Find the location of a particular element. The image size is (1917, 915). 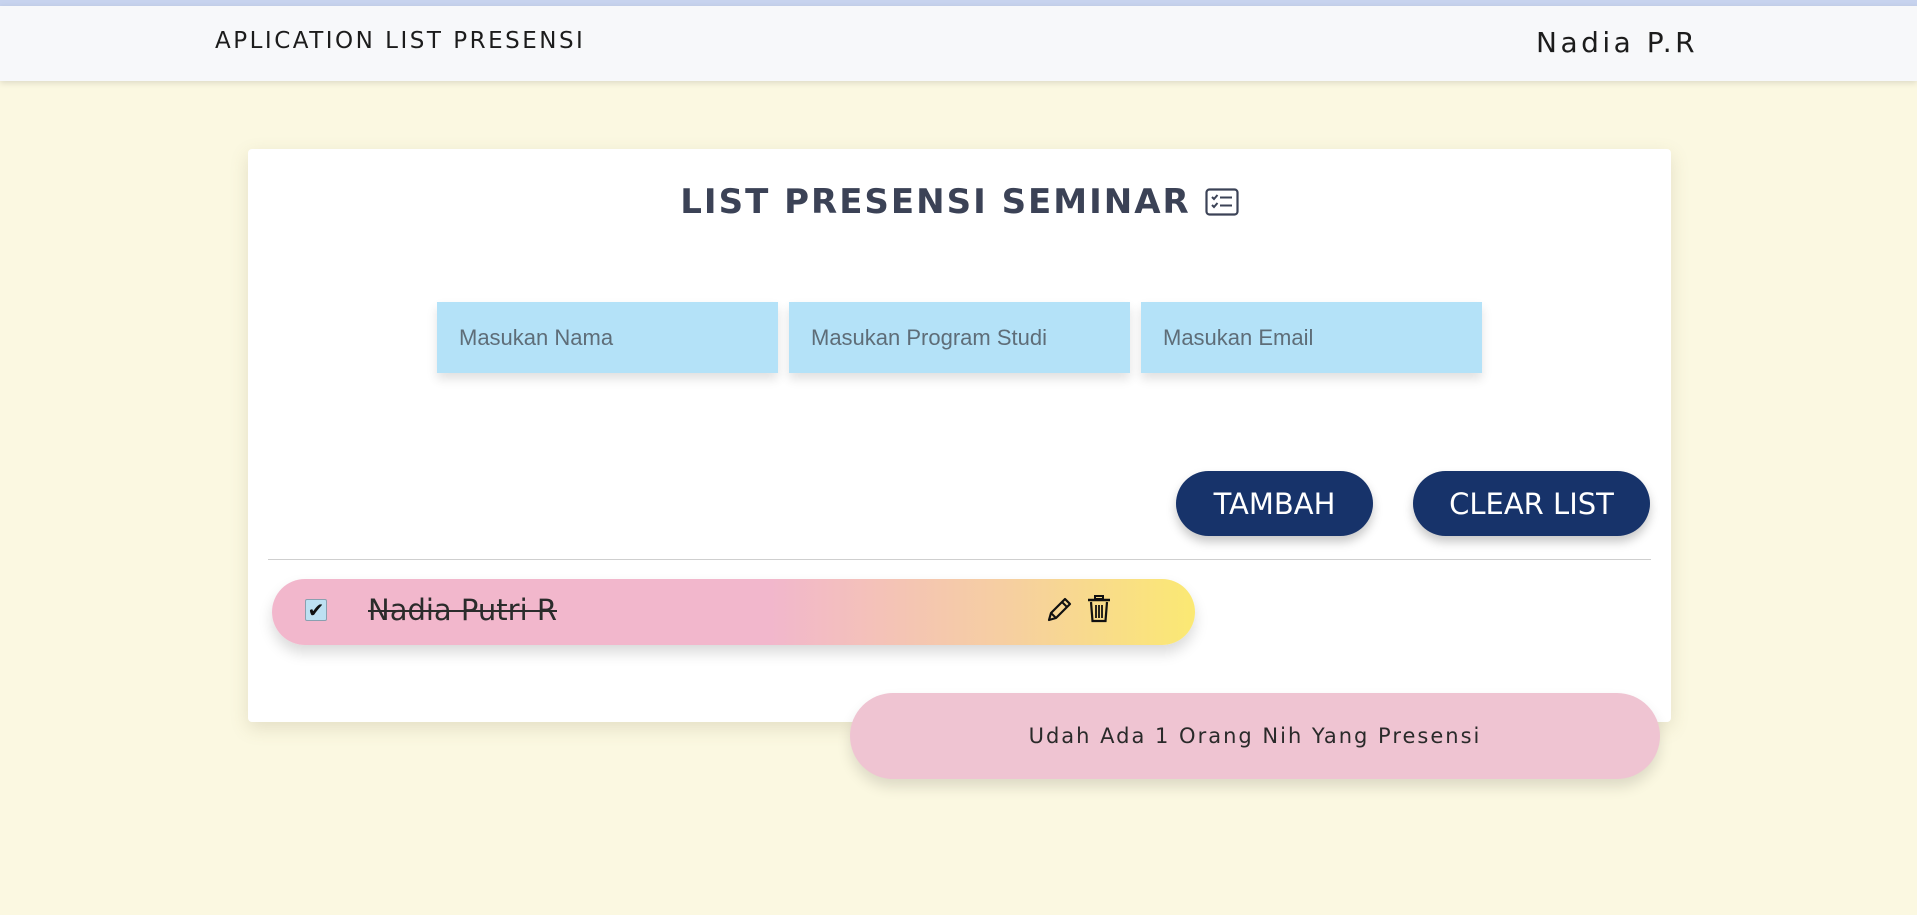

item-name: Nadia Putri R is located at coordinates (462, 610).